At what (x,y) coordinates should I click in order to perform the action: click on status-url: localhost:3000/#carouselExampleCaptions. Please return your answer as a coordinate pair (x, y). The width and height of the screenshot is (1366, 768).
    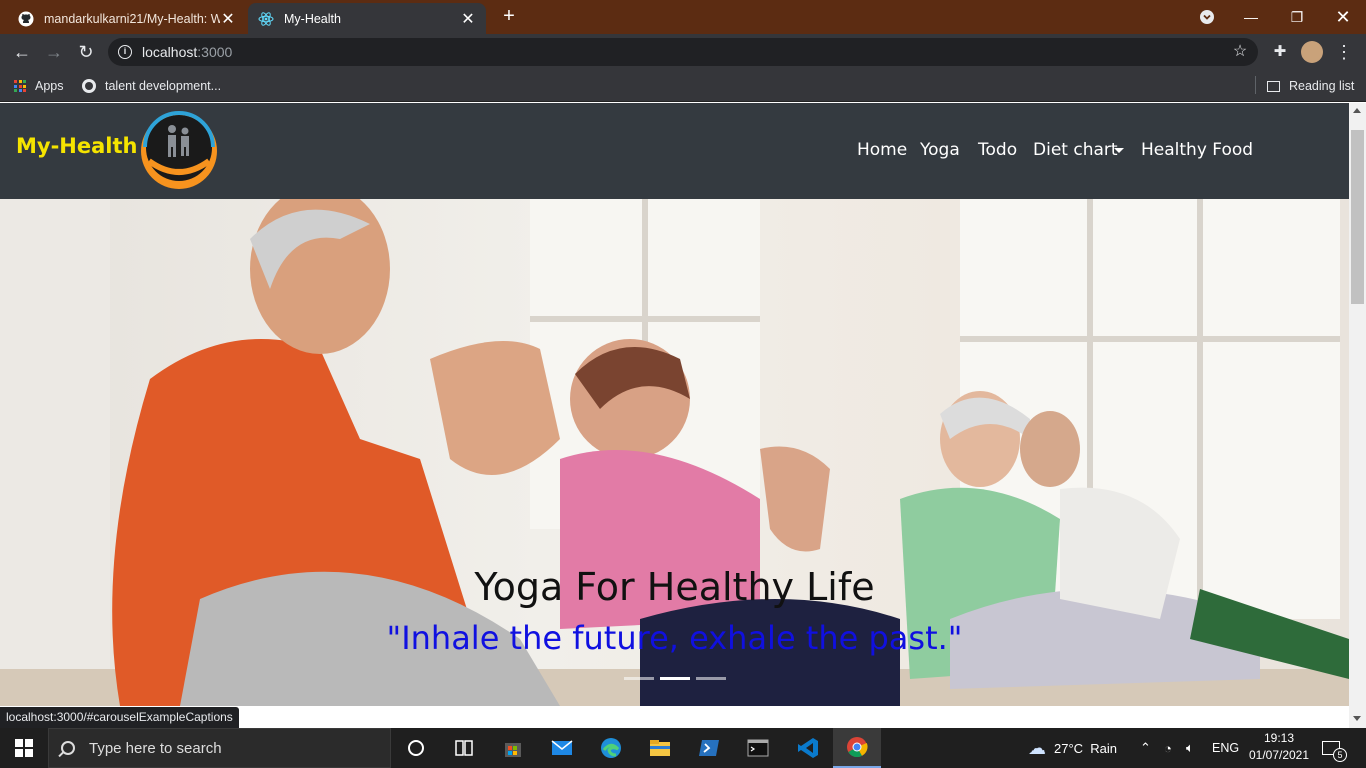
    Looking at the image, I should click on (119, 717).